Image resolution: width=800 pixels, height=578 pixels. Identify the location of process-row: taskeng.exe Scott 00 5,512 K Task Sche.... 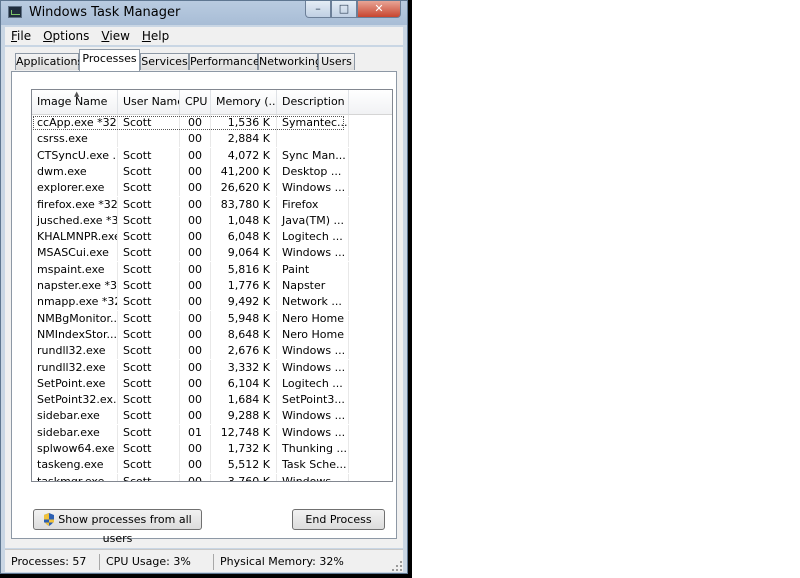
(212, 465).